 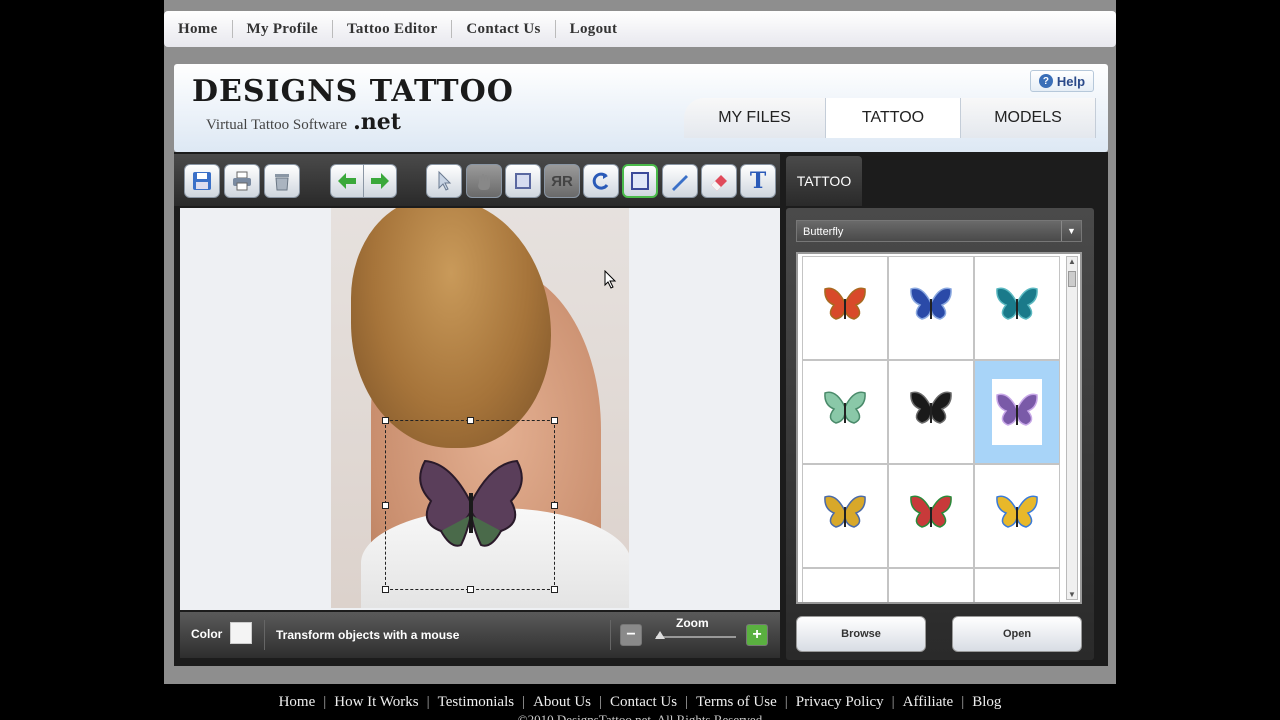 What do you see at coordinates (893, 118) in the screenshot?
I see `tab-tattoo: TATTOO` at bounding box center [893, 118].